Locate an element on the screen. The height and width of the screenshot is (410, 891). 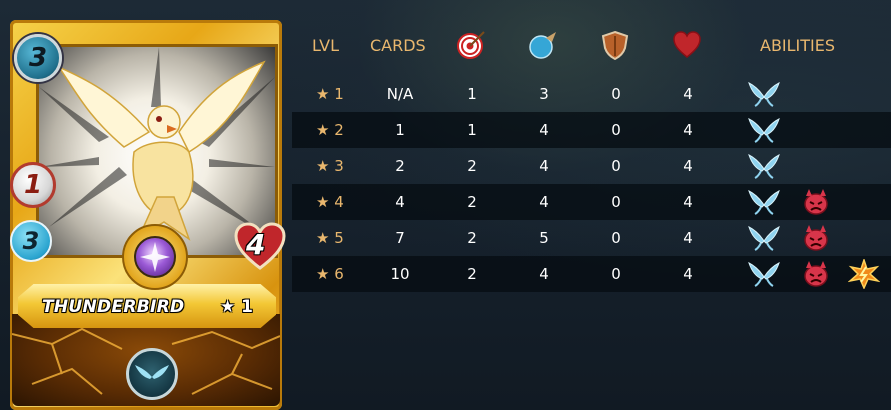
header-cards: CARDS is located at coordinates (398, 45).